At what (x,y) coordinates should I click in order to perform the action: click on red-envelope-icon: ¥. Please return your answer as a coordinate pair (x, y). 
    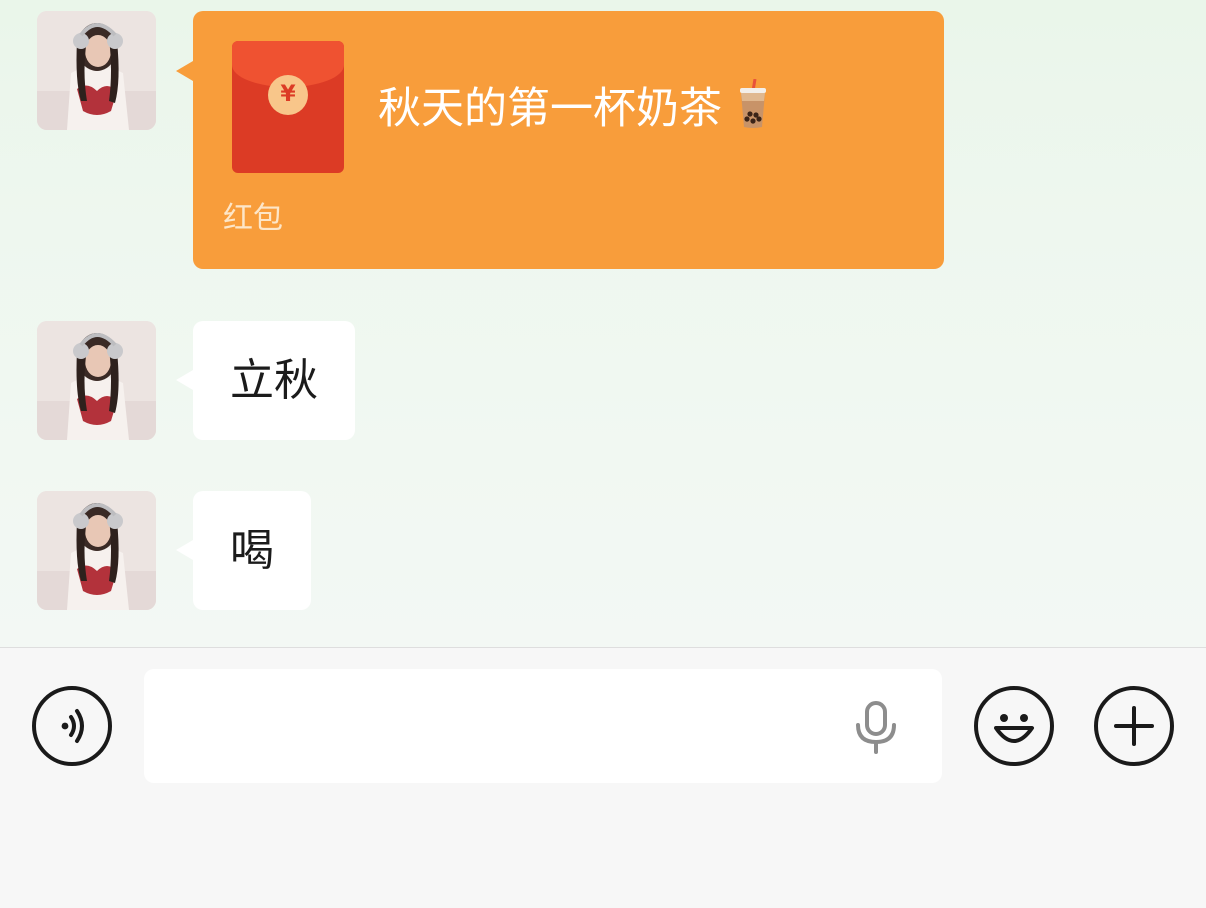
    Looking at the image, I should click on (288, 107).